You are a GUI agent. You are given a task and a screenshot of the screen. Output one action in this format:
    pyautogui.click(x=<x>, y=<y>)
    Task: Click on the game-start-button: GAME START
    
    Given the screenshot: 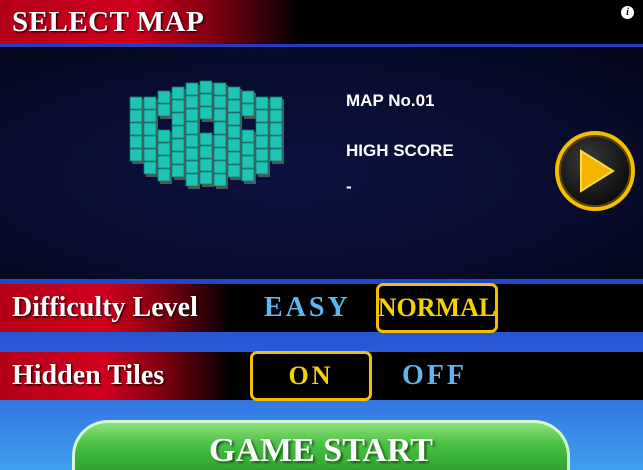 What is the action you would take?
    pyautogui.click(x=321, y=445)
    